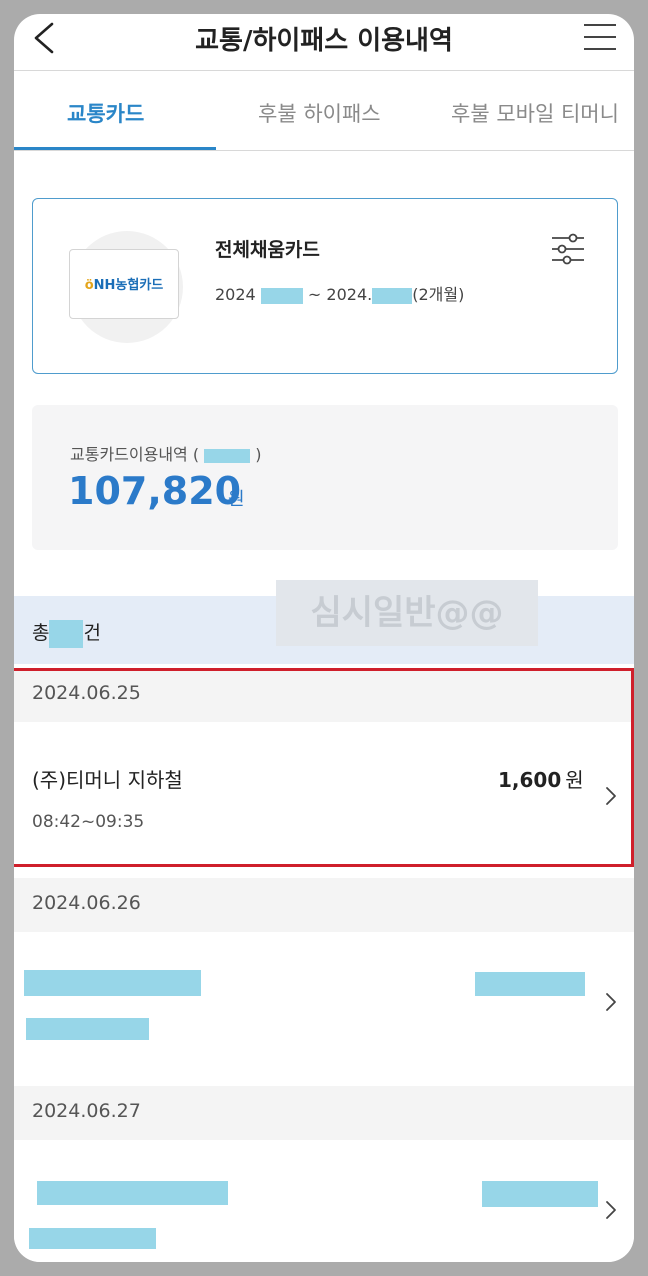 The height and width of the screenshot is (1276, 648). I want to click on date-header: 2024.06.27, so click(324, 1113).